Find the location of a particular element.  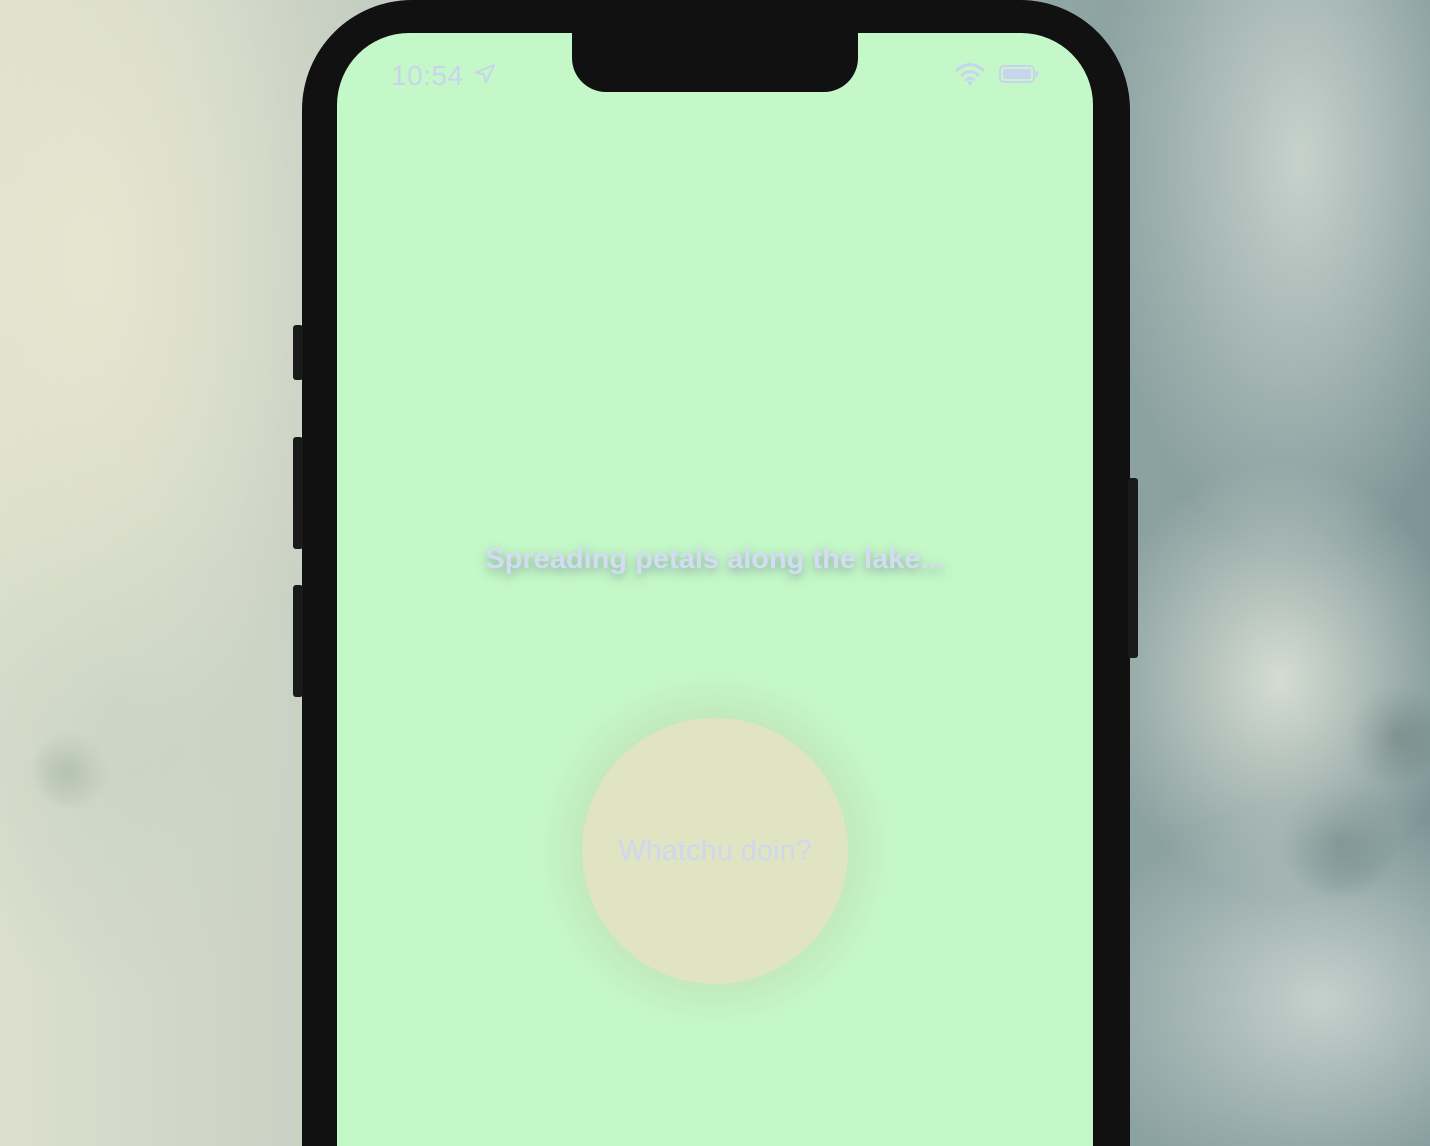

silent-switch is located at coordinates (298, 352).